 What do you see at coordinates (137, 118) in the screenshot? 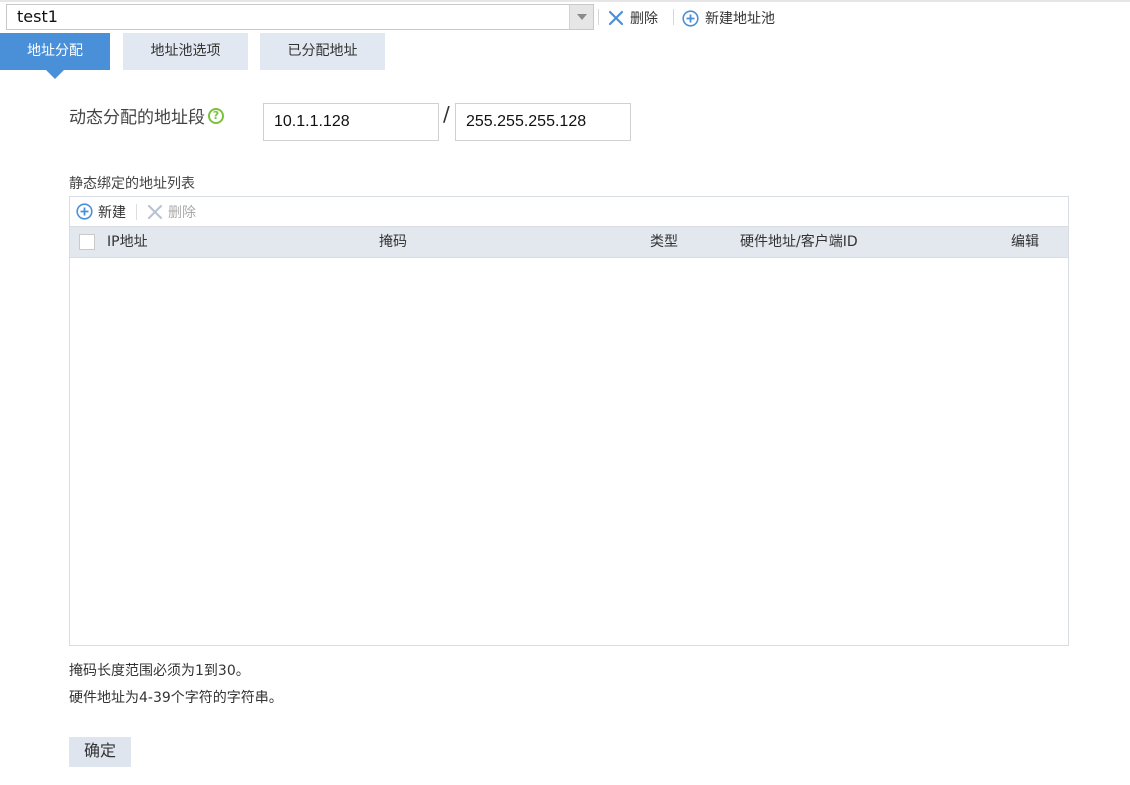
I see `dynamic-range-label-text: 动态分配的地址段` at bounding box center [137, 118].